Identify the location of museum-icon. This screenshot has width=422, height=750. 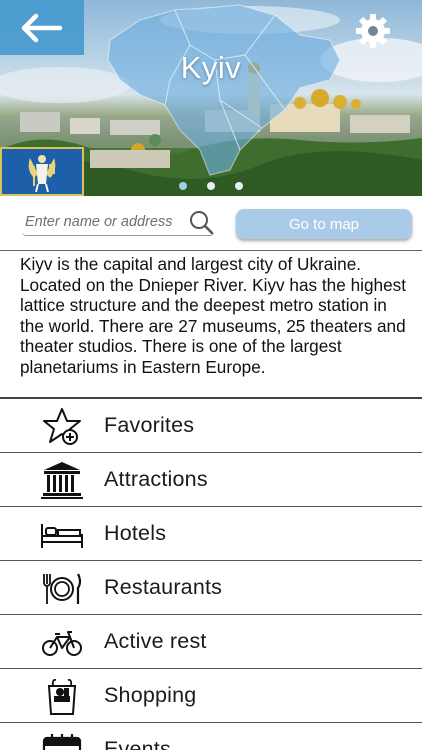
(62, 480).